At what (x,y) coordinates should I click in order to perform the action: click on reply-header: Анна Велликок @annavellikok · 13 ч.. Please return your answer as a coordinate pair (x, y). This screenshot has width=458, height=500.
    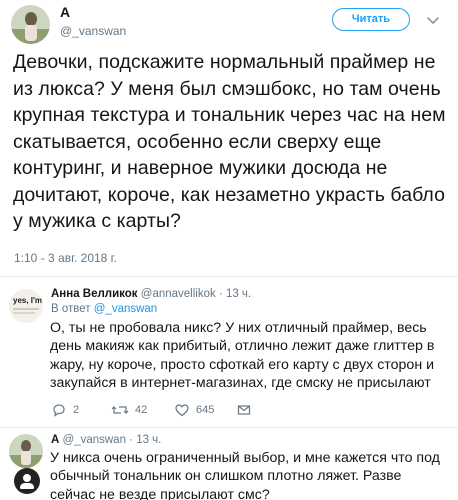
    Looking at the image, I should click on (151, 294).